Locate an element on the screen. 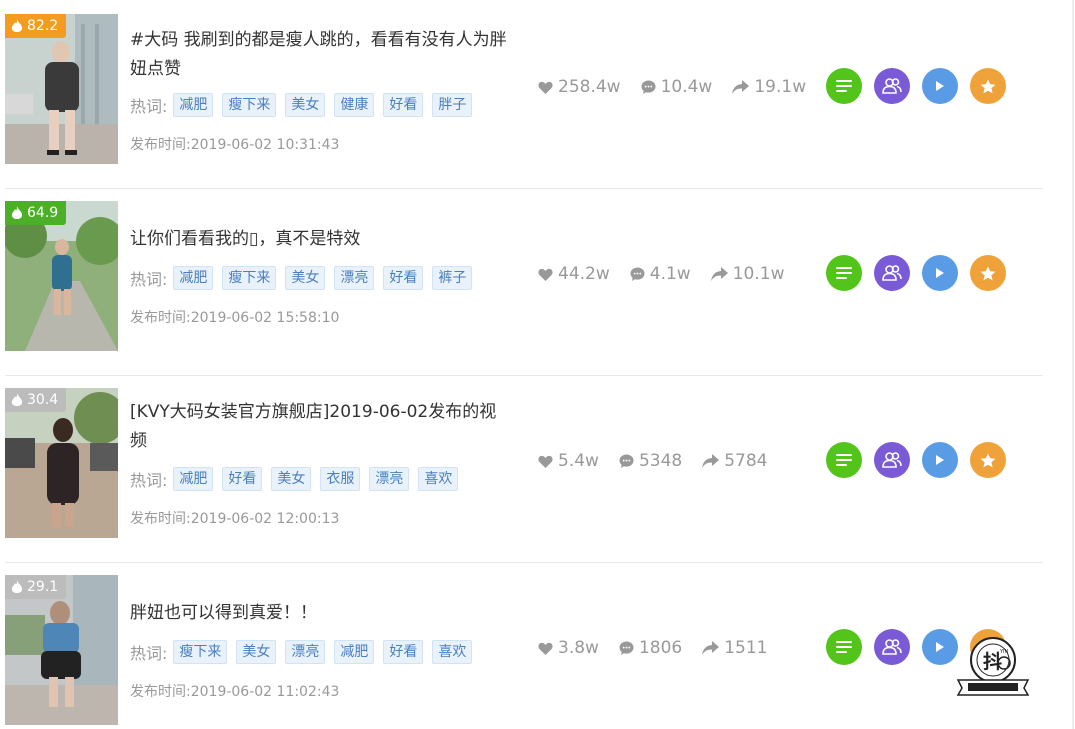 The image size is (1075, 729). hot-word-tag: 胖子 is located at coordinates (452, 105).